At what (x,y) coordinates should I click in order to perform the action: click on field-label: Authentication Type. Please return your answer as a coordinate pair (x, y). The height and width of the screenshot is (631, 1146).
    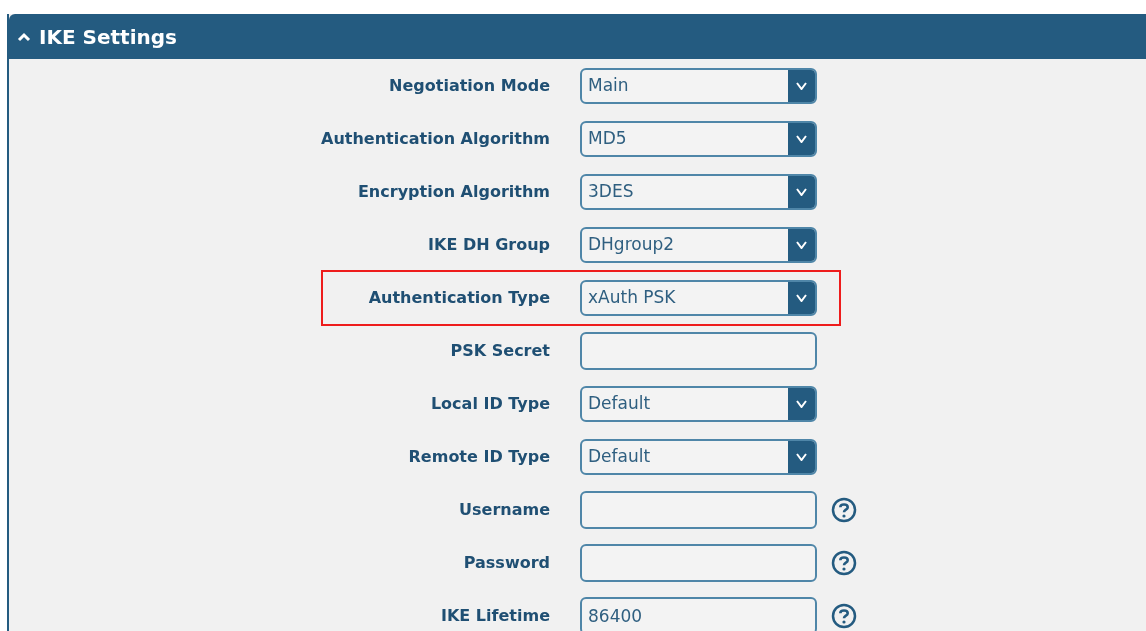
    Looking at the image, I should click on (458, 297).